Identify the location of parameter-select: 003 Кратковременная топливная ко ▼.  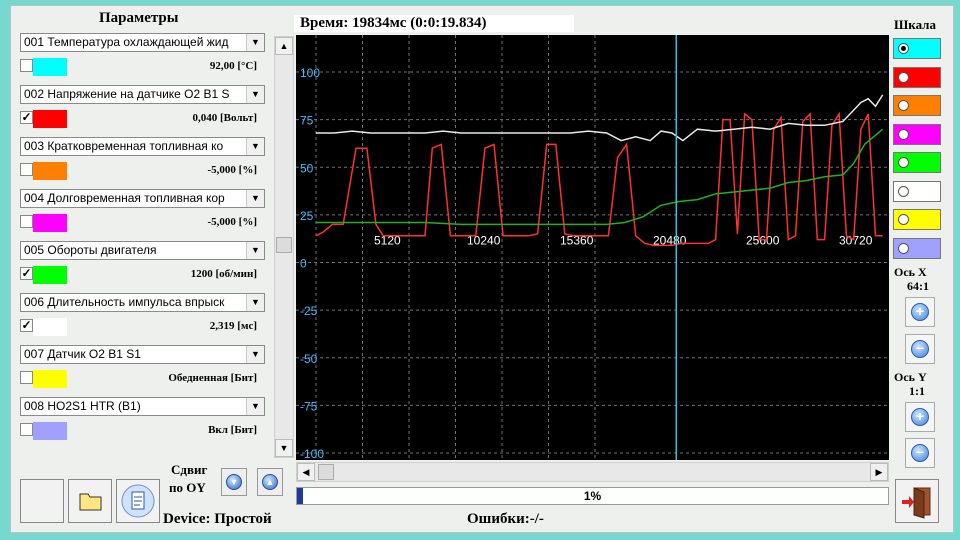
(142, 146).